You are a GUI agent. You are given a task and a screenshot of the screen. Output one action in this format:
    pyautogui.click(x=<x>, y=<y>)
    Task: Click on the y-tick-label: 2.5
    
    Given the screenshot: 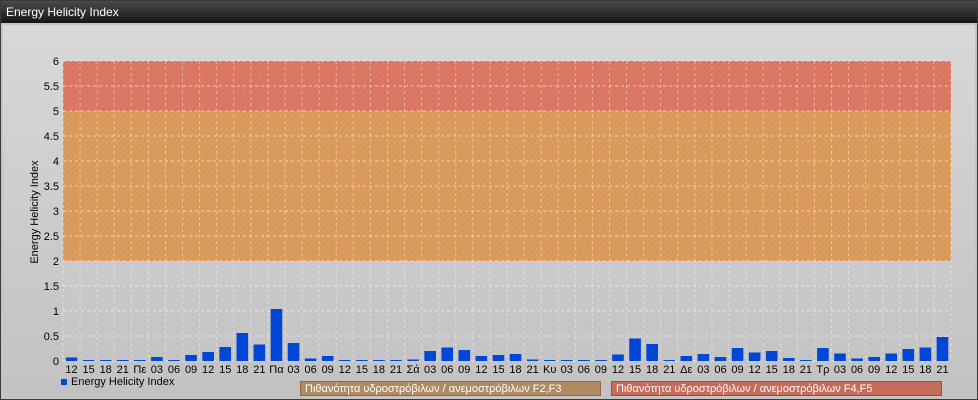 What is the action you would take?
    pyautogui.click(x=51, y=237)
    